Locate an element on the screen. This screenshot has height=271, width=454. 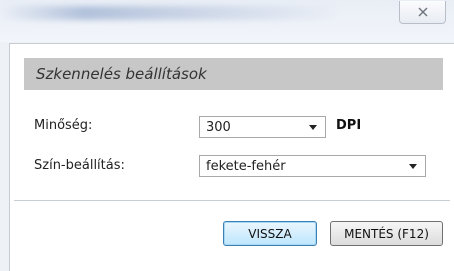
back-button-label: VISSZA is located at coordinates (270, 233).